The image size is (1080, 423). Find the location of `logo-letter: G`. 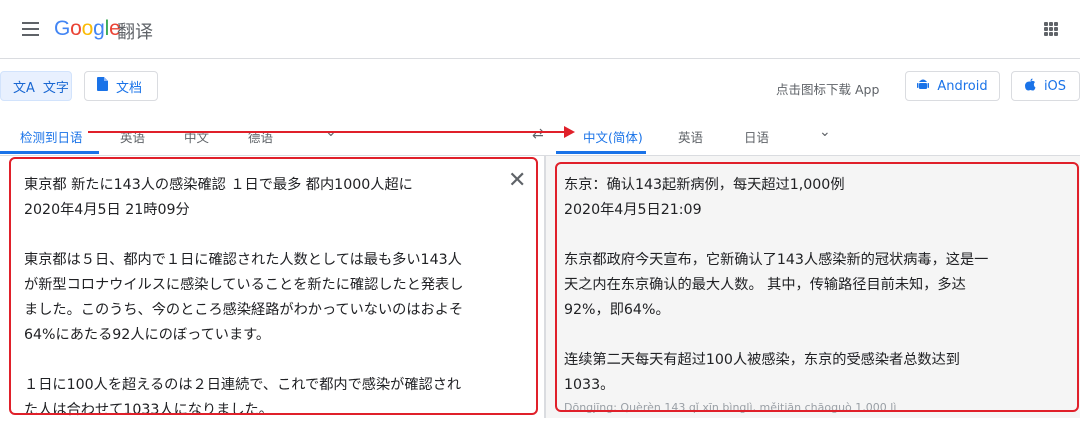

logo-letter: G is located at coordinates (62, 28).